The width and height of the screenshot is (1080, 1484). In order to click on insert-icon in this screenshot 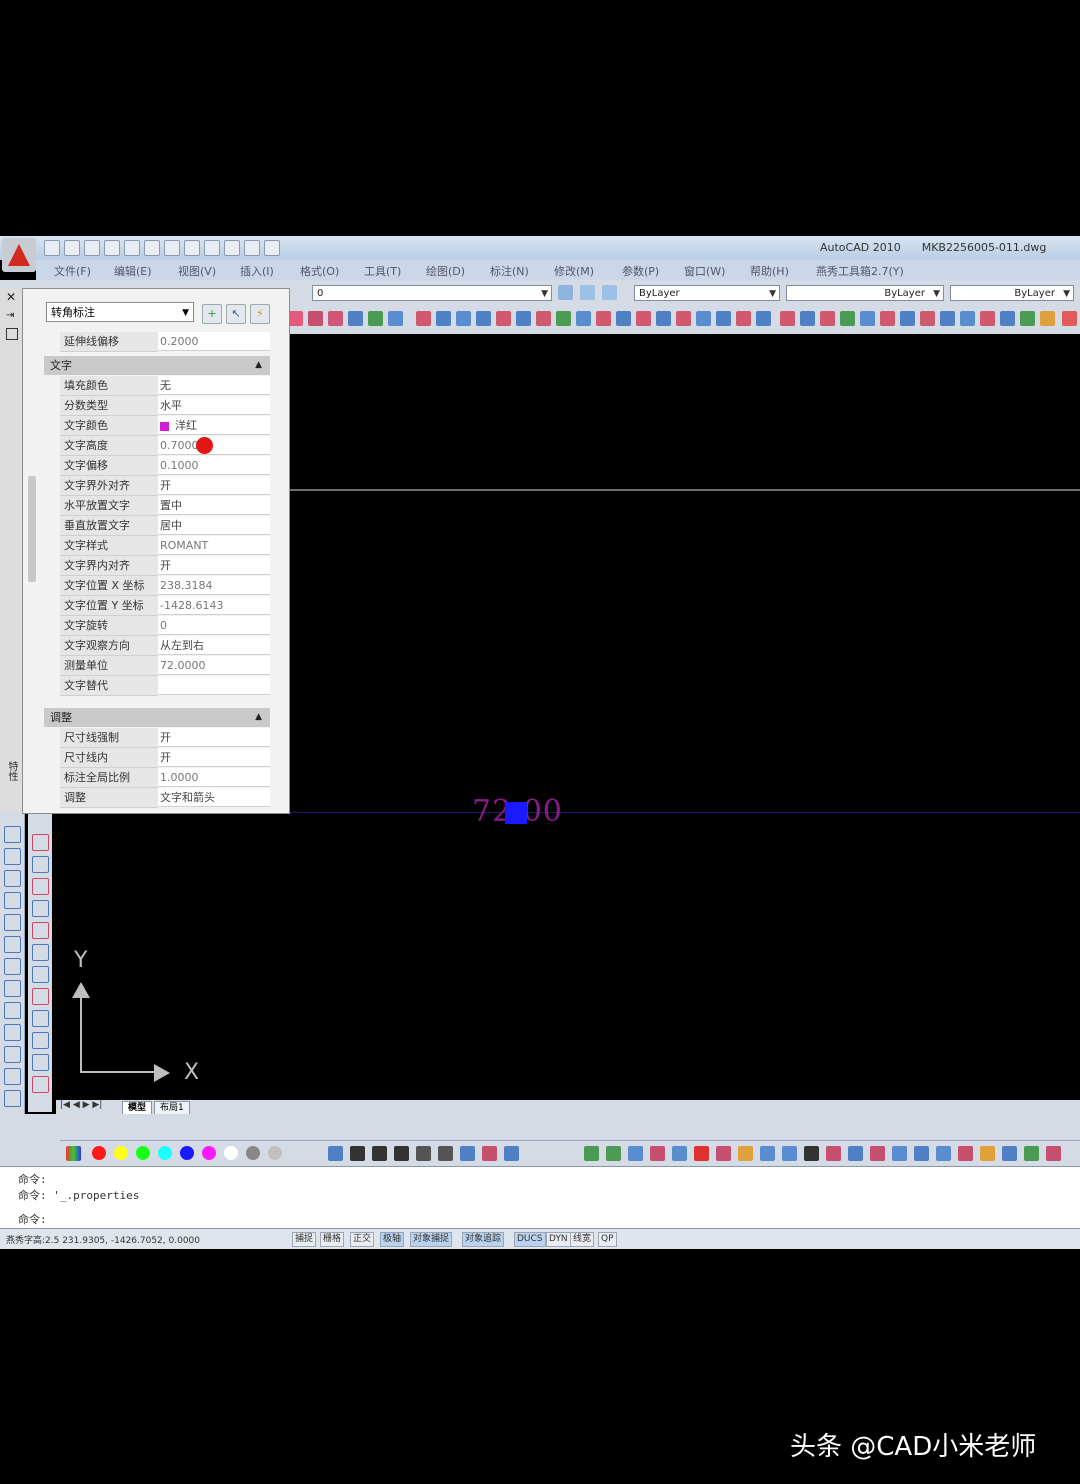, I will do `click(335, 318)`.